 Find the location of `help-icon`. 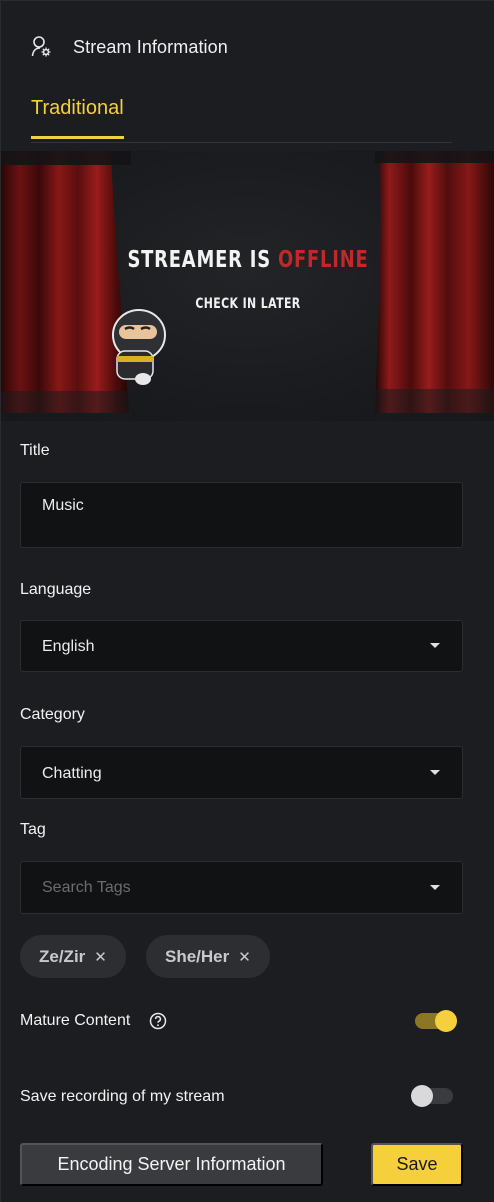

help-icon is located at coordinates (158, 1021).